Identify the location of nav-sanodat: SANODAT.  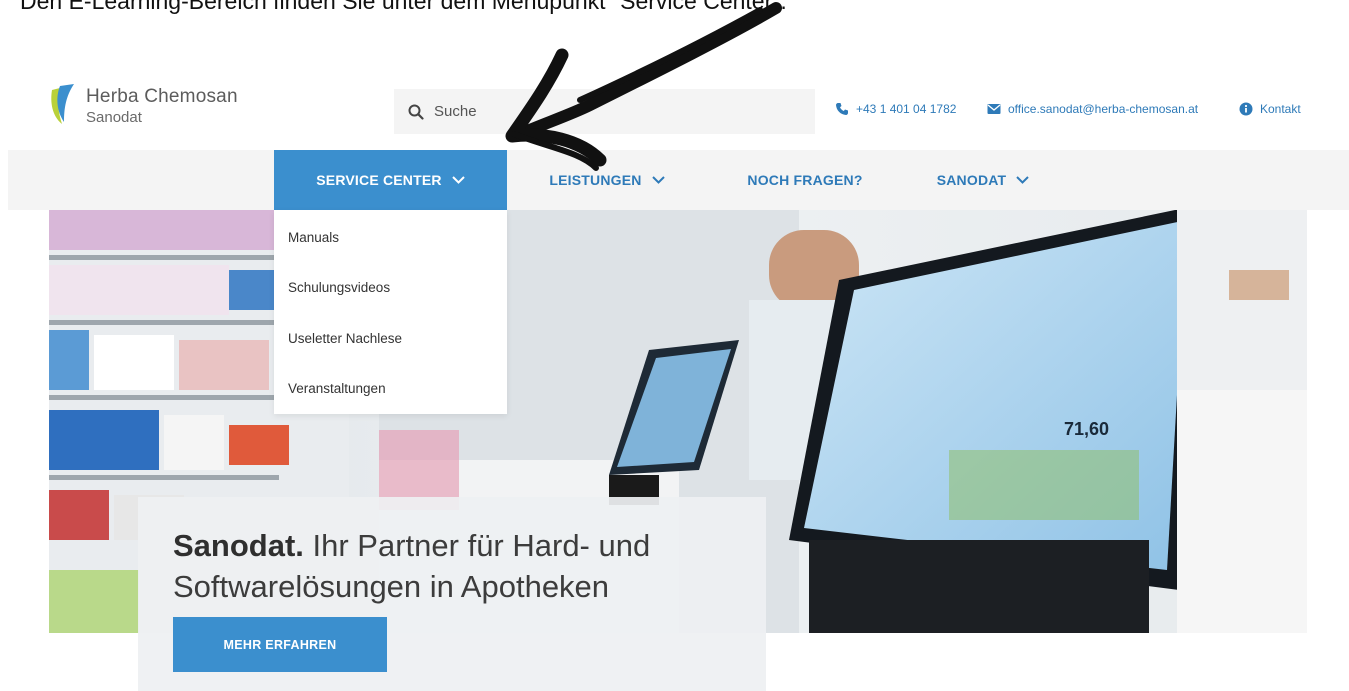
(983, 180).